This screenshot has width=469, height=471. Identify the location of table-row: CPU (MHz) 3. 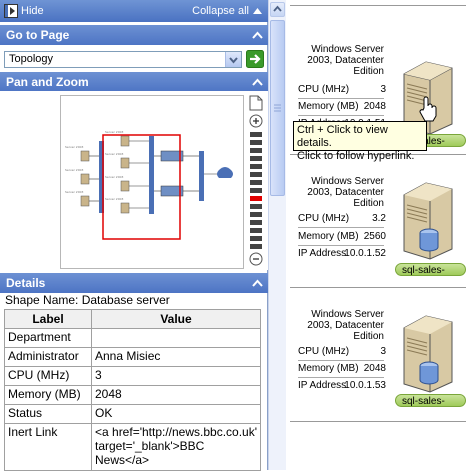
(132, 376).